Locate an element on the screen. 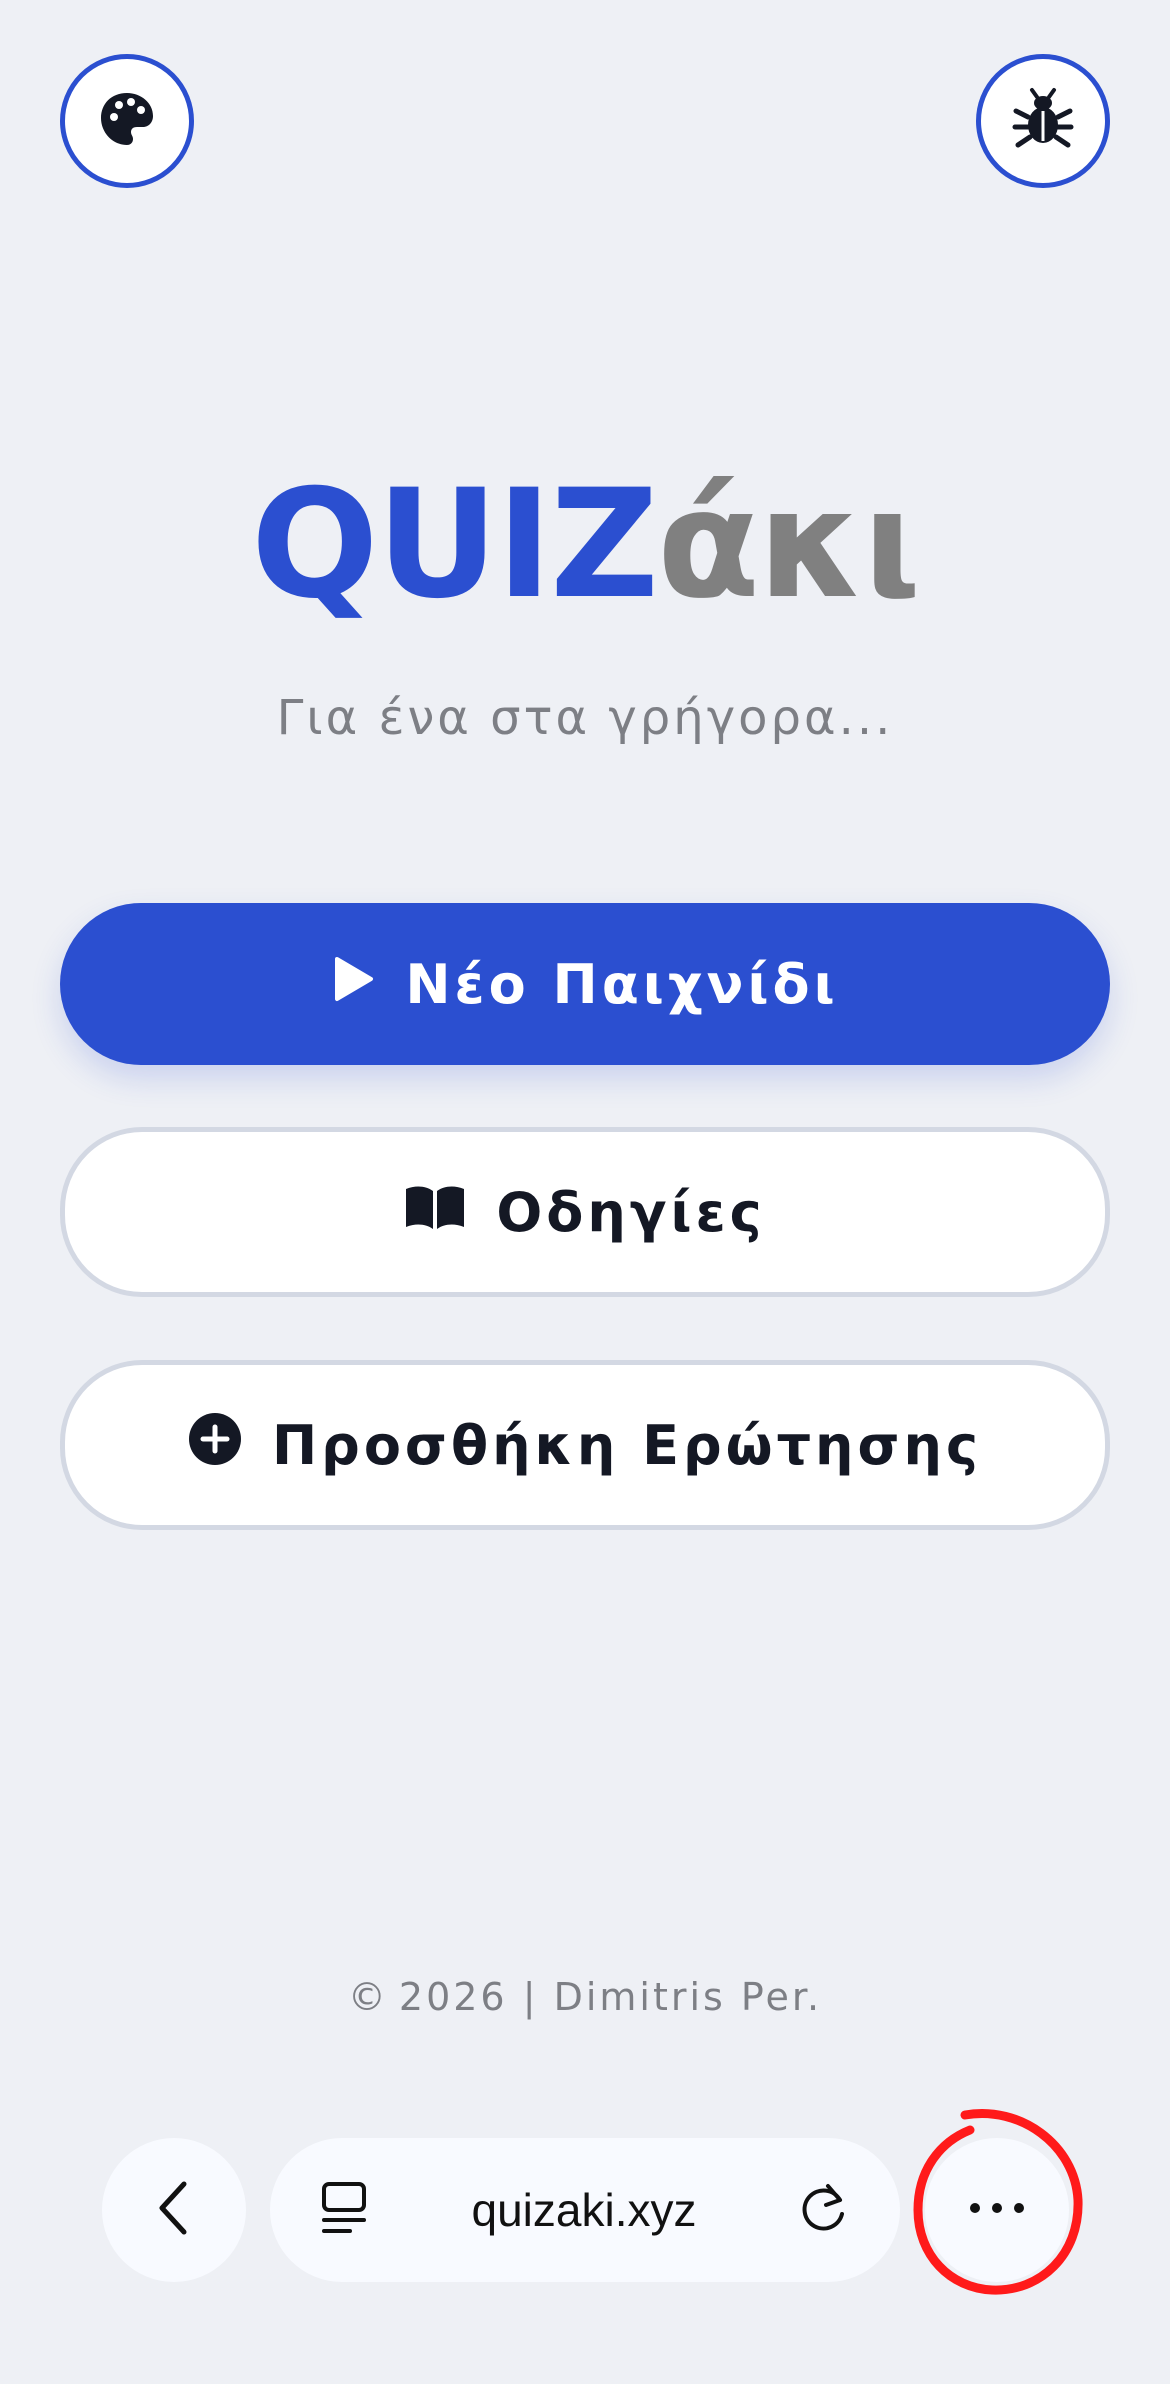 The width and height of the screenshot is (1170, 2384). logo-part-aki: άκι is located at coordinates (788, 545).